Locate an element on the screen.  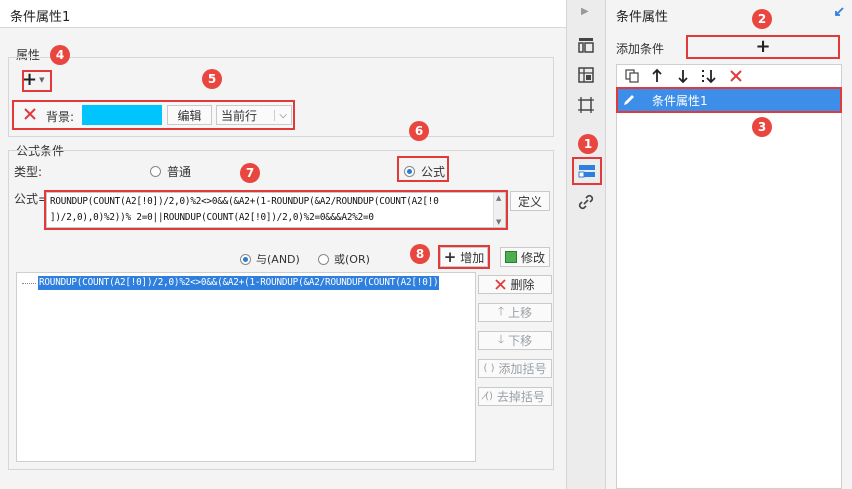
right-panel-title: 条件属性 is located at coordinates (642, 17).